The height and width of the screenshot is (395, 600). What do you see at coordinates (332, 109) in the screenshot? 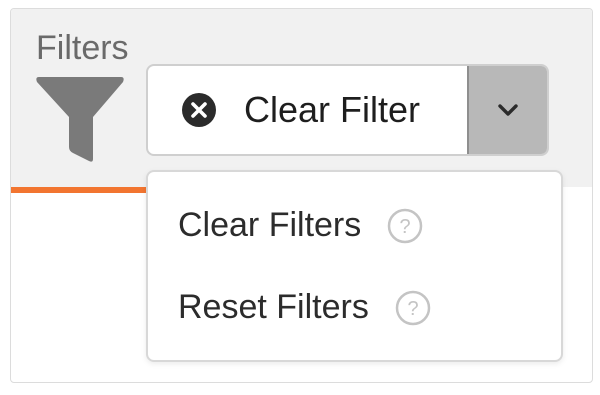
I see `clear-filter-label: Clear Filter` at bounding box center [332, 109].